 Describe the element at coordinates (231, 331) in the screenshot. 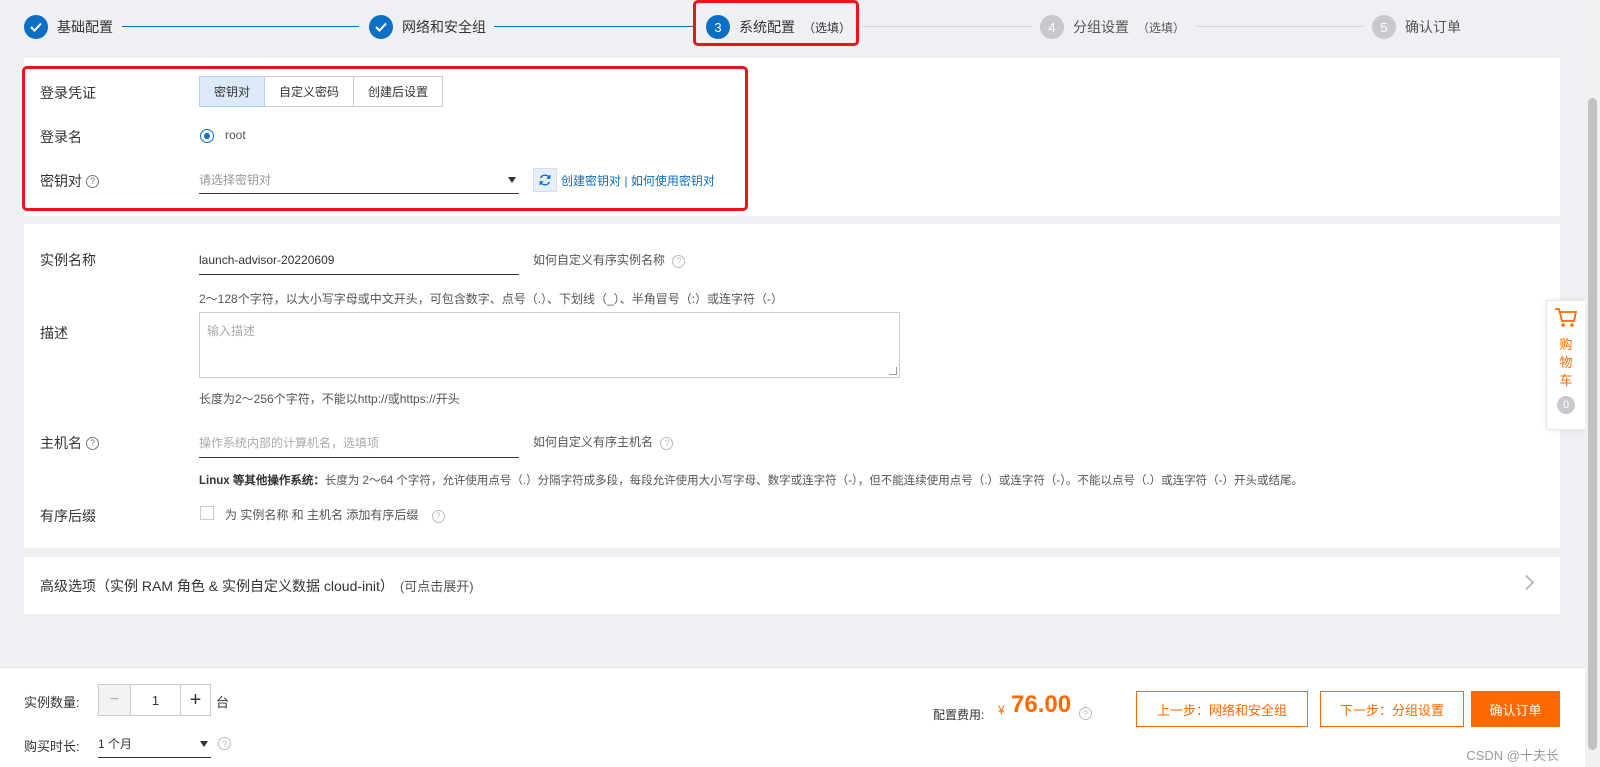

I see `description-placeholder: 输入描述` at that location.